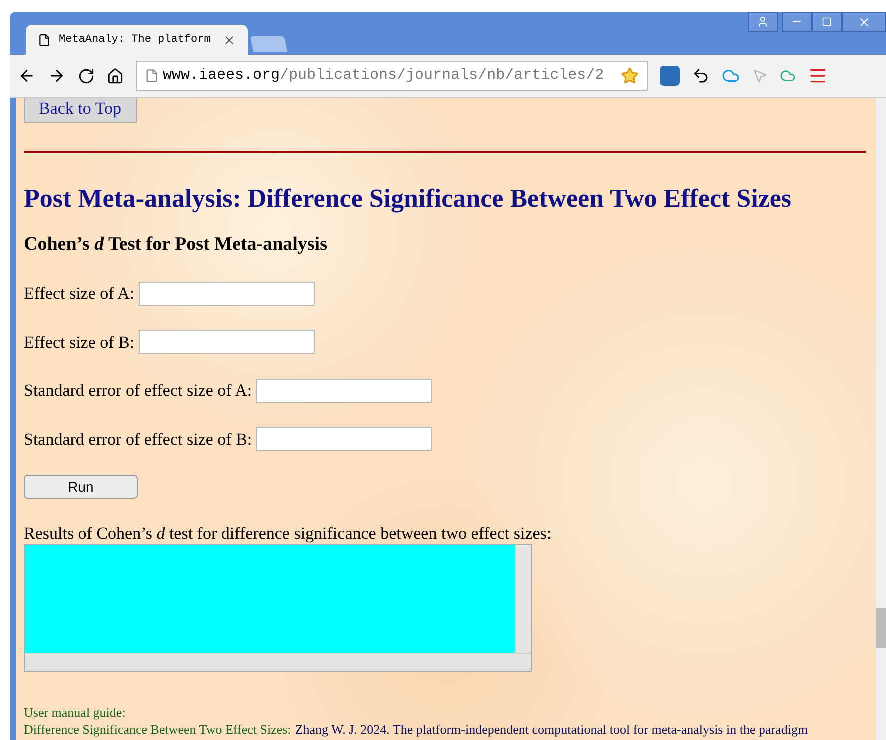 The image size is (886, 740). I want to click on close-window-button, so click(864, 22).